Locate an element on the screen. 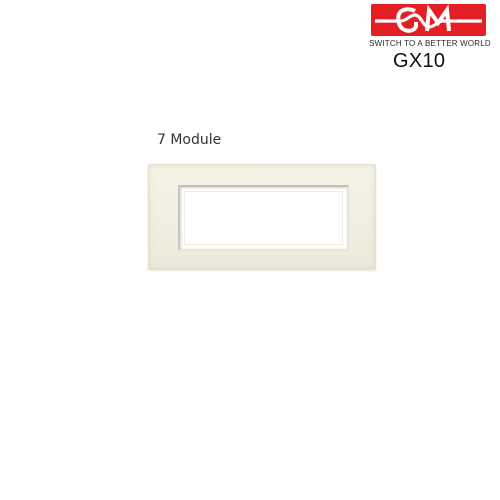 This screenshot has height=500, width=500. plate-aperture is located at coordinates (263, 218).